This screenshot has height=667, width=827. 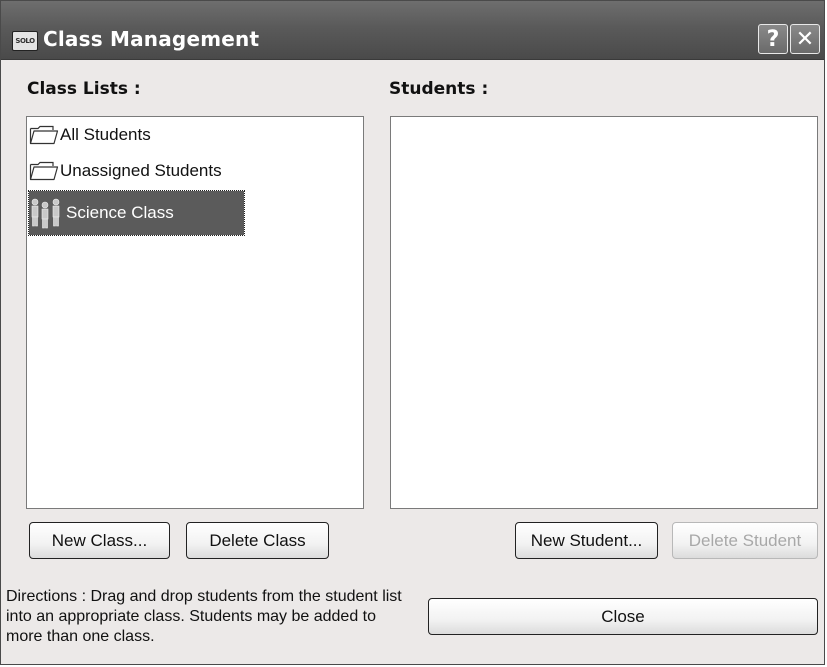 What do you see at coordinates (439, 89) in the screenshot?
I see `students-label: Students :` at bounding box center [439, 89].